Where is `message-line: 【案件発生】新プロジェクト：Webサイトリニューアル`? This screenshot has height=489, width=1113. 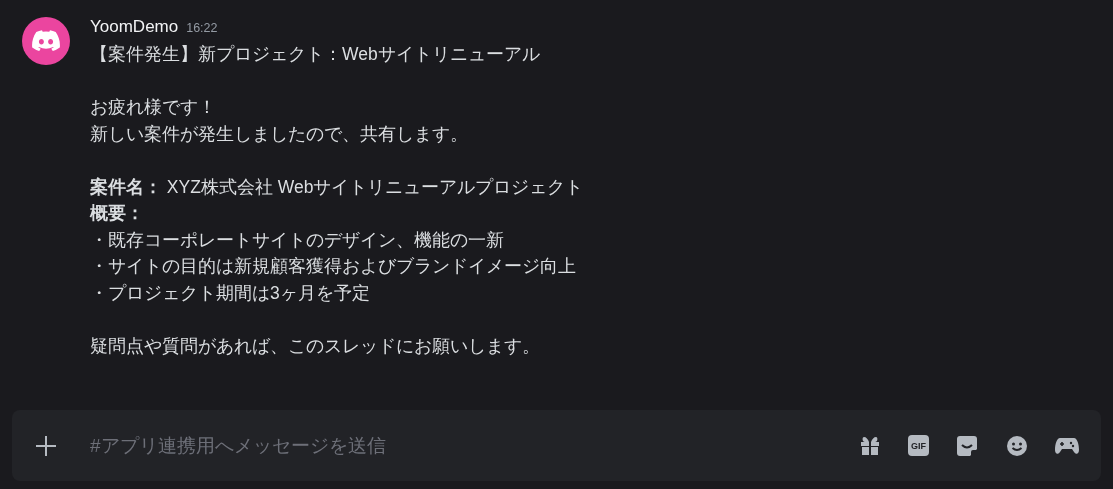
message-line: 【案件発生】新プロジェクト：Webサイトリニューアル is located at coordinates (315, 54).